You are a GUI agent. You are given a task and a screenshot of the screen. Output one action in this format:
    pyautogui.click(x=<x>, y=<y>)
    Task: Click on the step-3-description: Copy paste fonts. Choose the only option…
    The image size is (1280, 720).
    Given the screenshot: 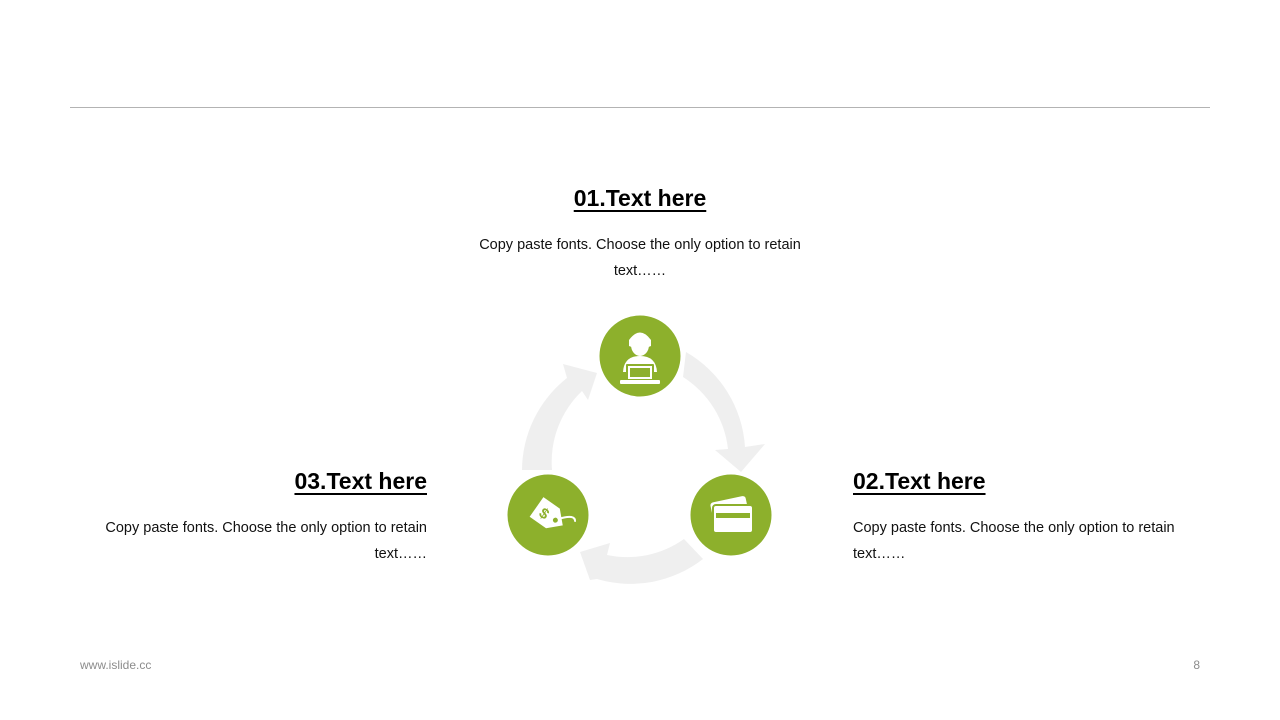 What is the action you would take?
    pyautogui.click(x=266, y=541)
    